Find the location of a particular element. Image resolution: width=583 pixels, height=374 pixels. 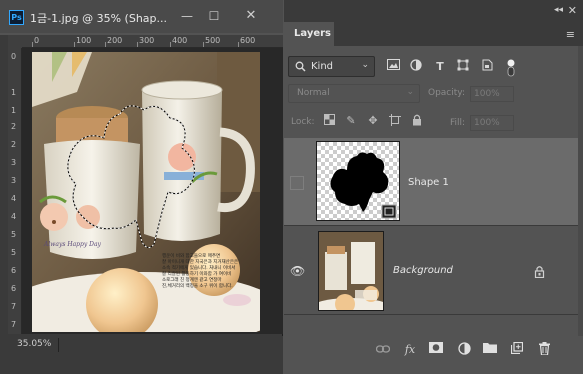

zoom-level: 35.05% is located at coordinates (34, 344).